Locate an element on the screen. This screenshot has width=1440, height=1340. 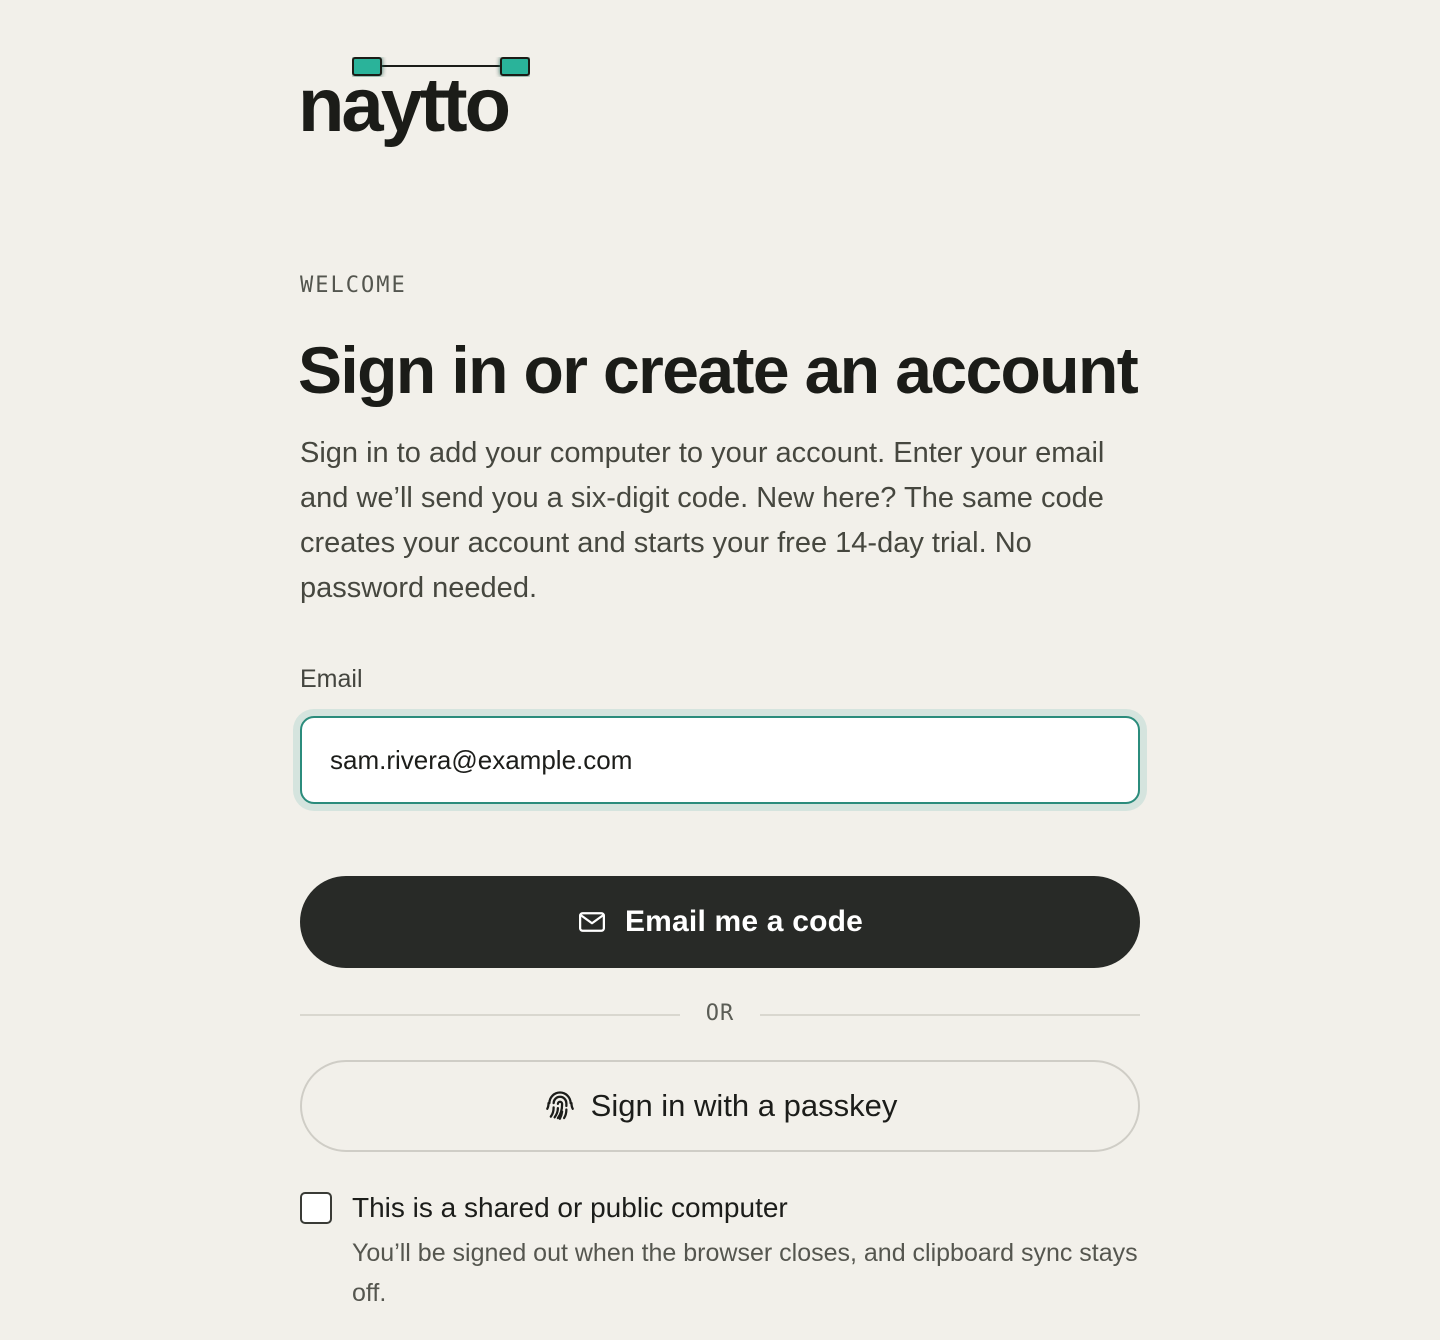
email-label: Email is located at coordinates (331, 679).